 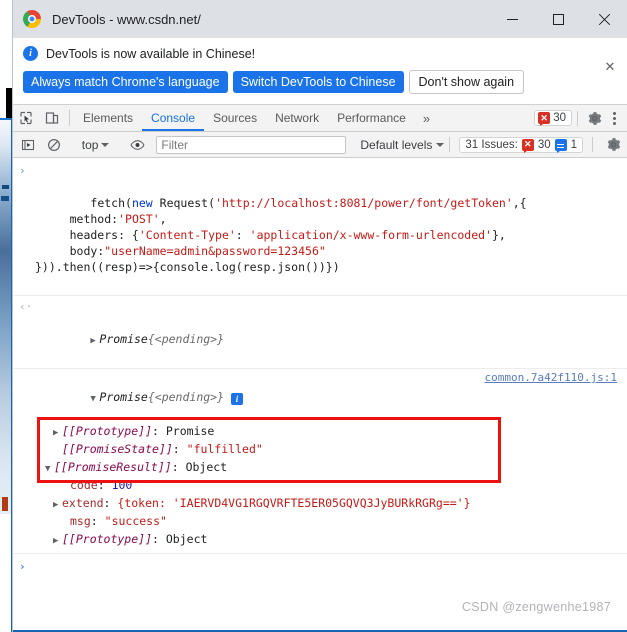 I want to click on console-prompt-line: ›, so click(x=320, y=567).